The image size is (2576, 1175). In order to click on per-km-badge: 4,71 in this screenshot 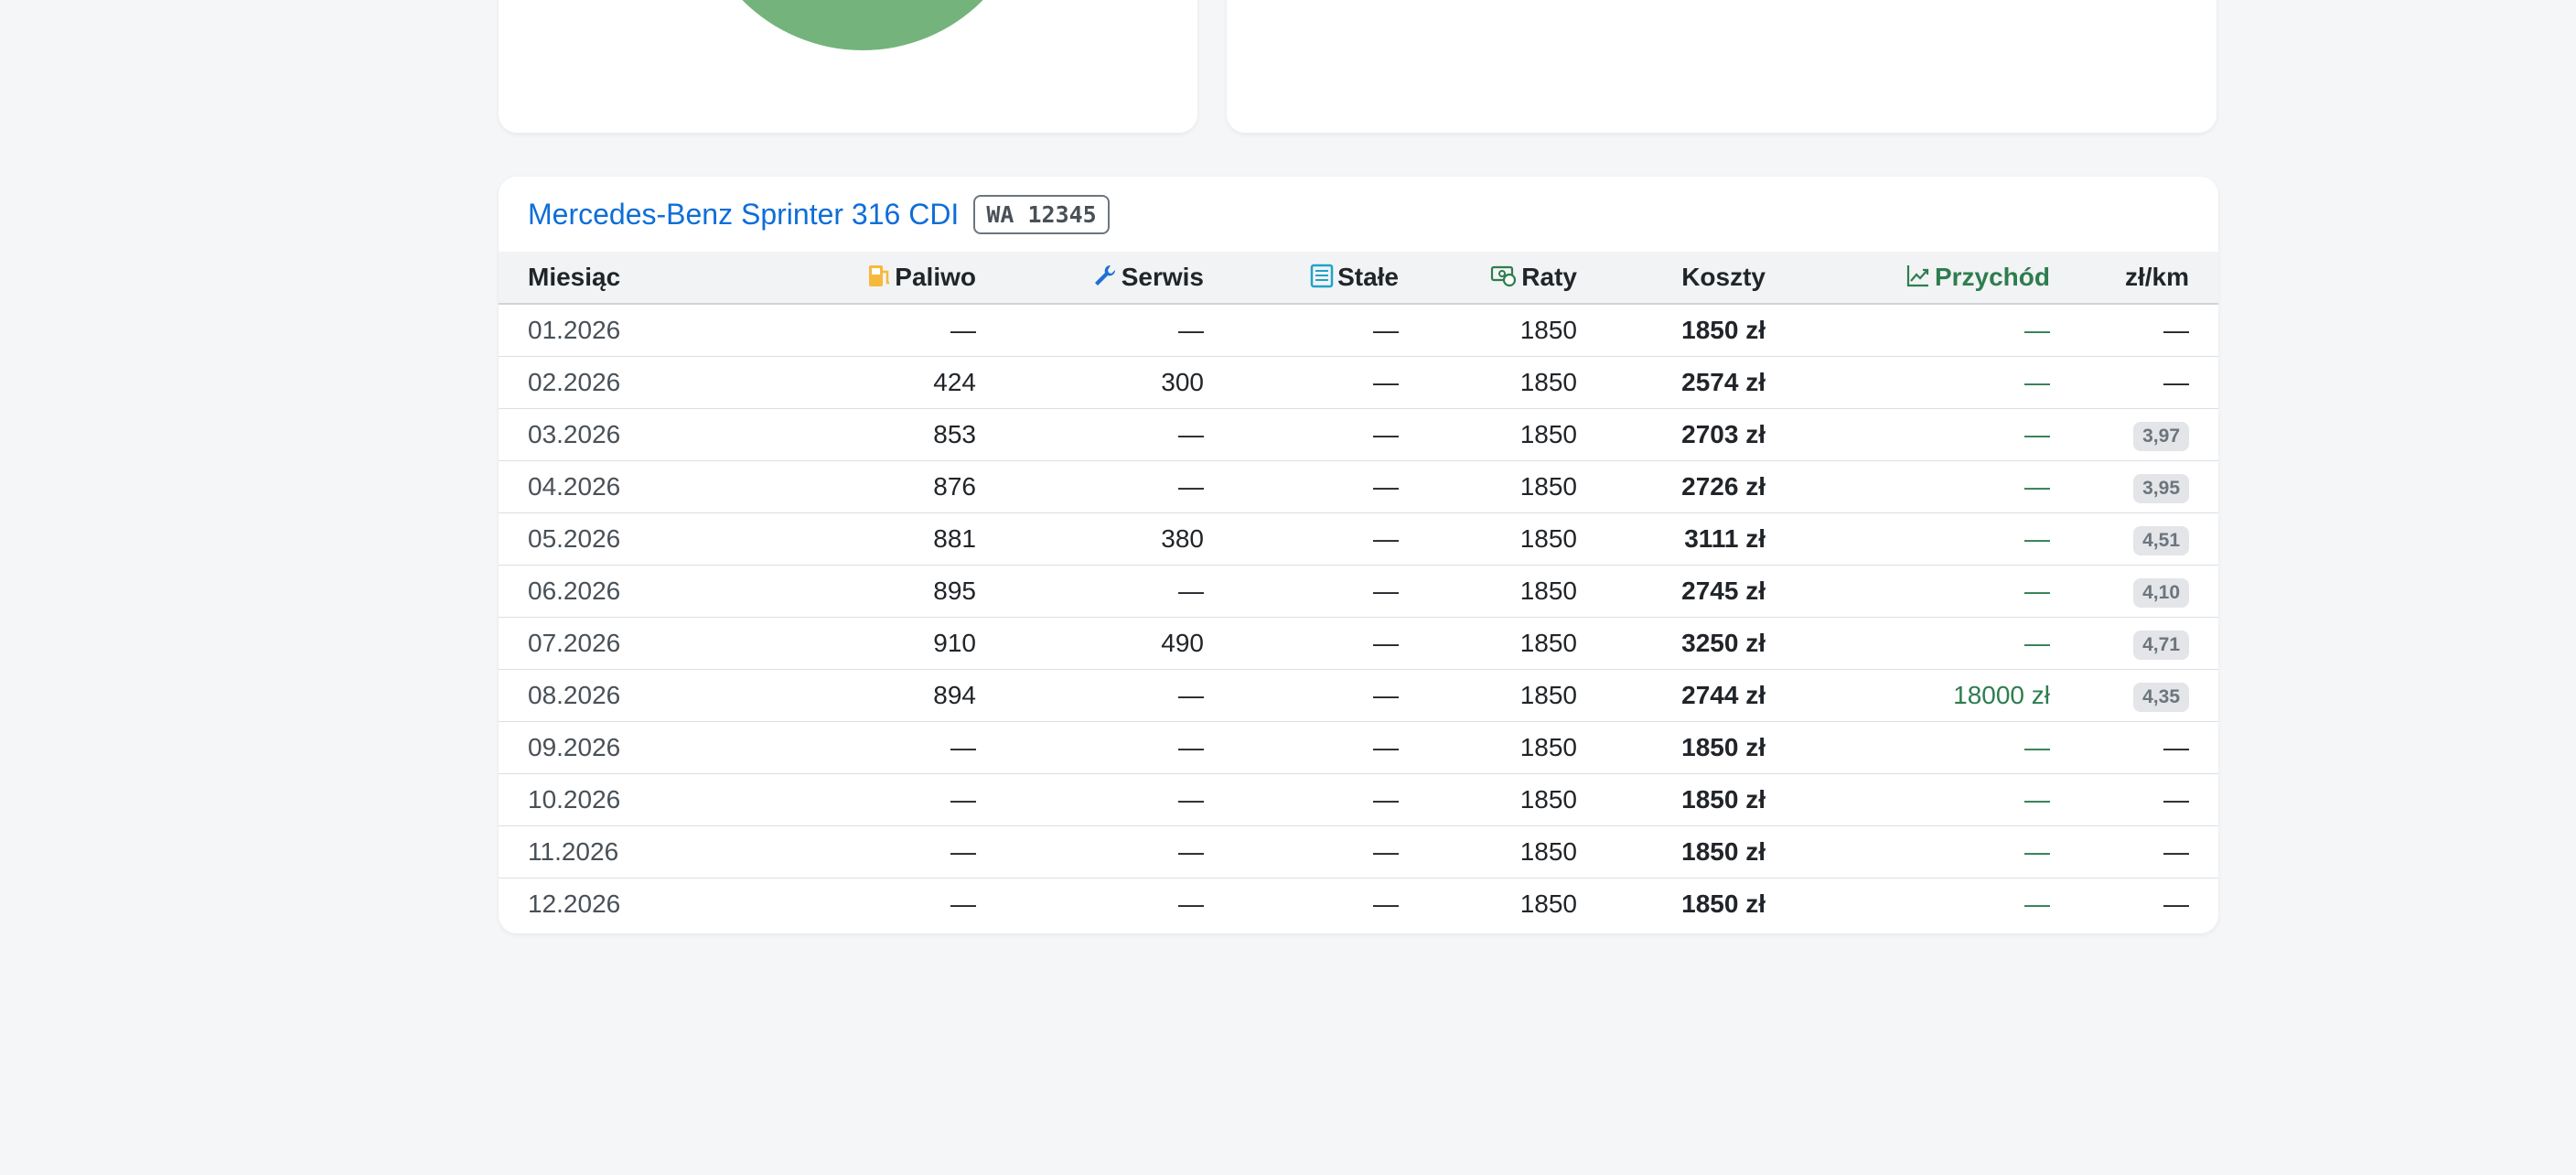, I will do `click(2161, 645)`.